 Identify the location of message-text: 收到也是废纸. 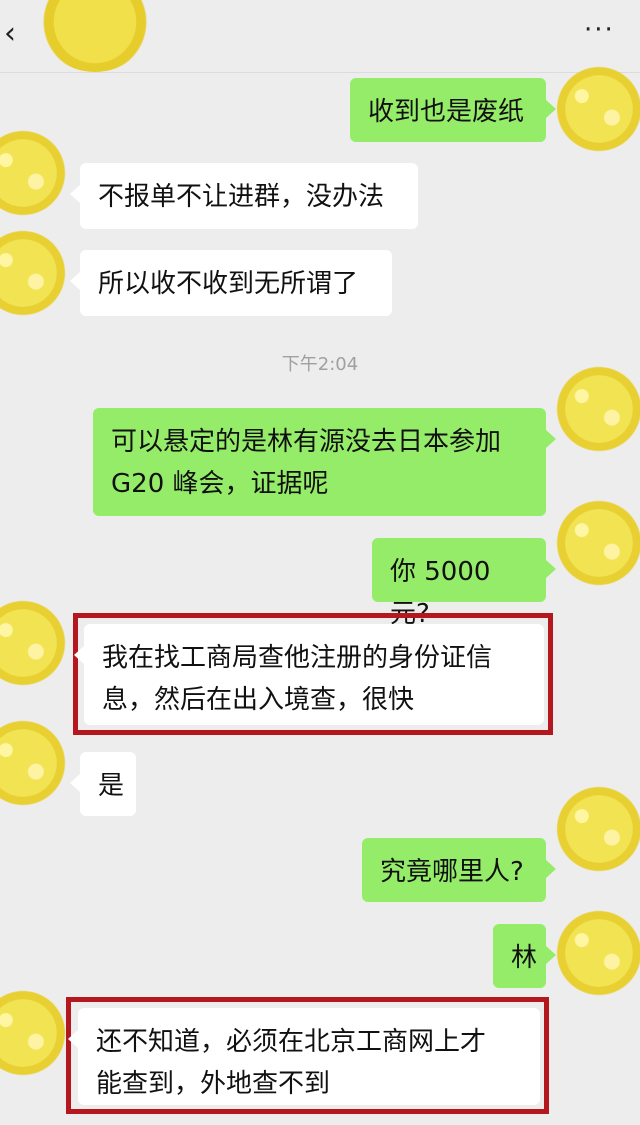
(446, 112).